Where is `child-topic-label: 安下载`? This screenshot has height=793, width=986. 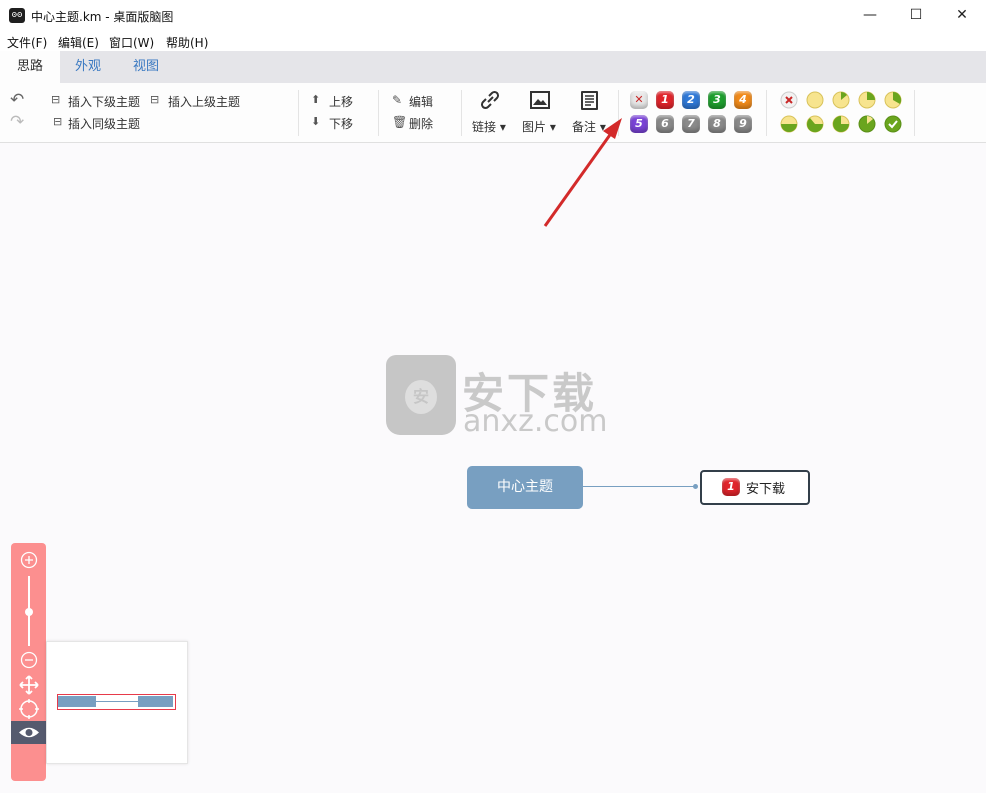 child-topic-label: 安下载 is located at coordinates (766, 489).